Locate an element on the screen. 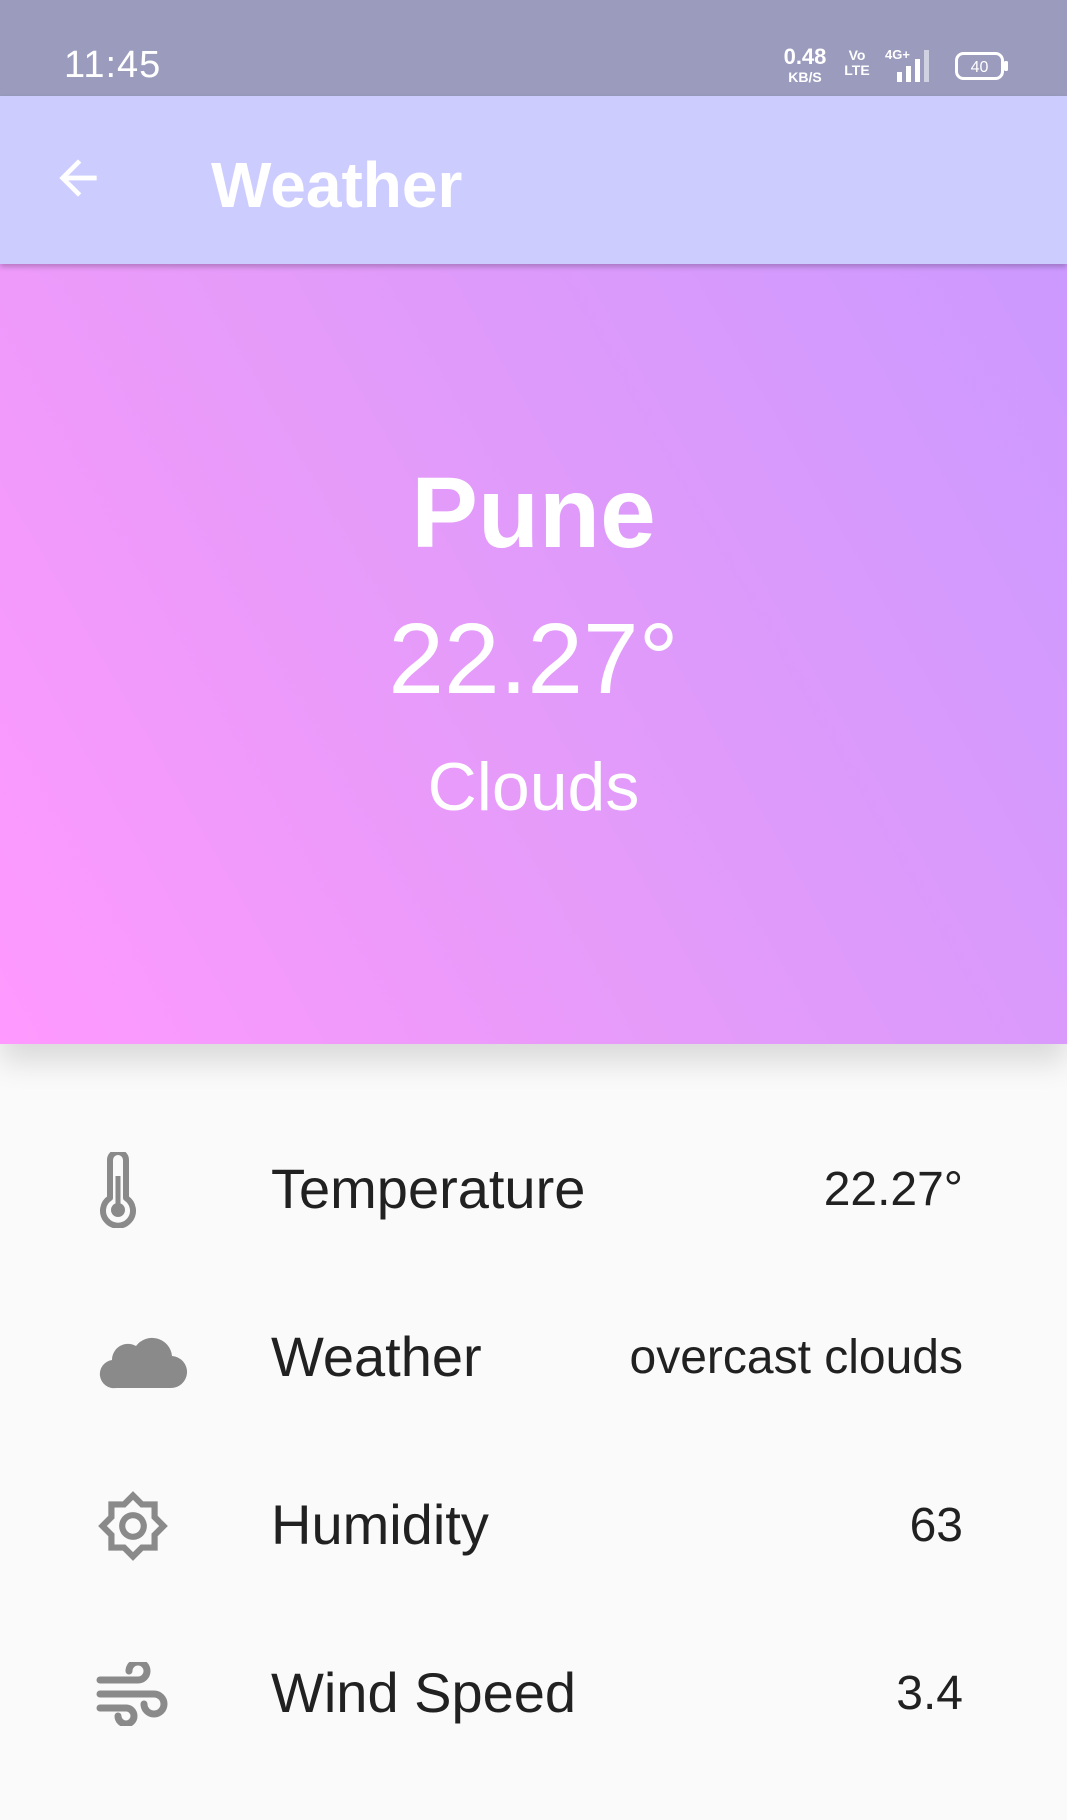 The height and width of the screenshot is (1820, 1067). current-temperature: 22.27° is located at coordinates (533, 659).